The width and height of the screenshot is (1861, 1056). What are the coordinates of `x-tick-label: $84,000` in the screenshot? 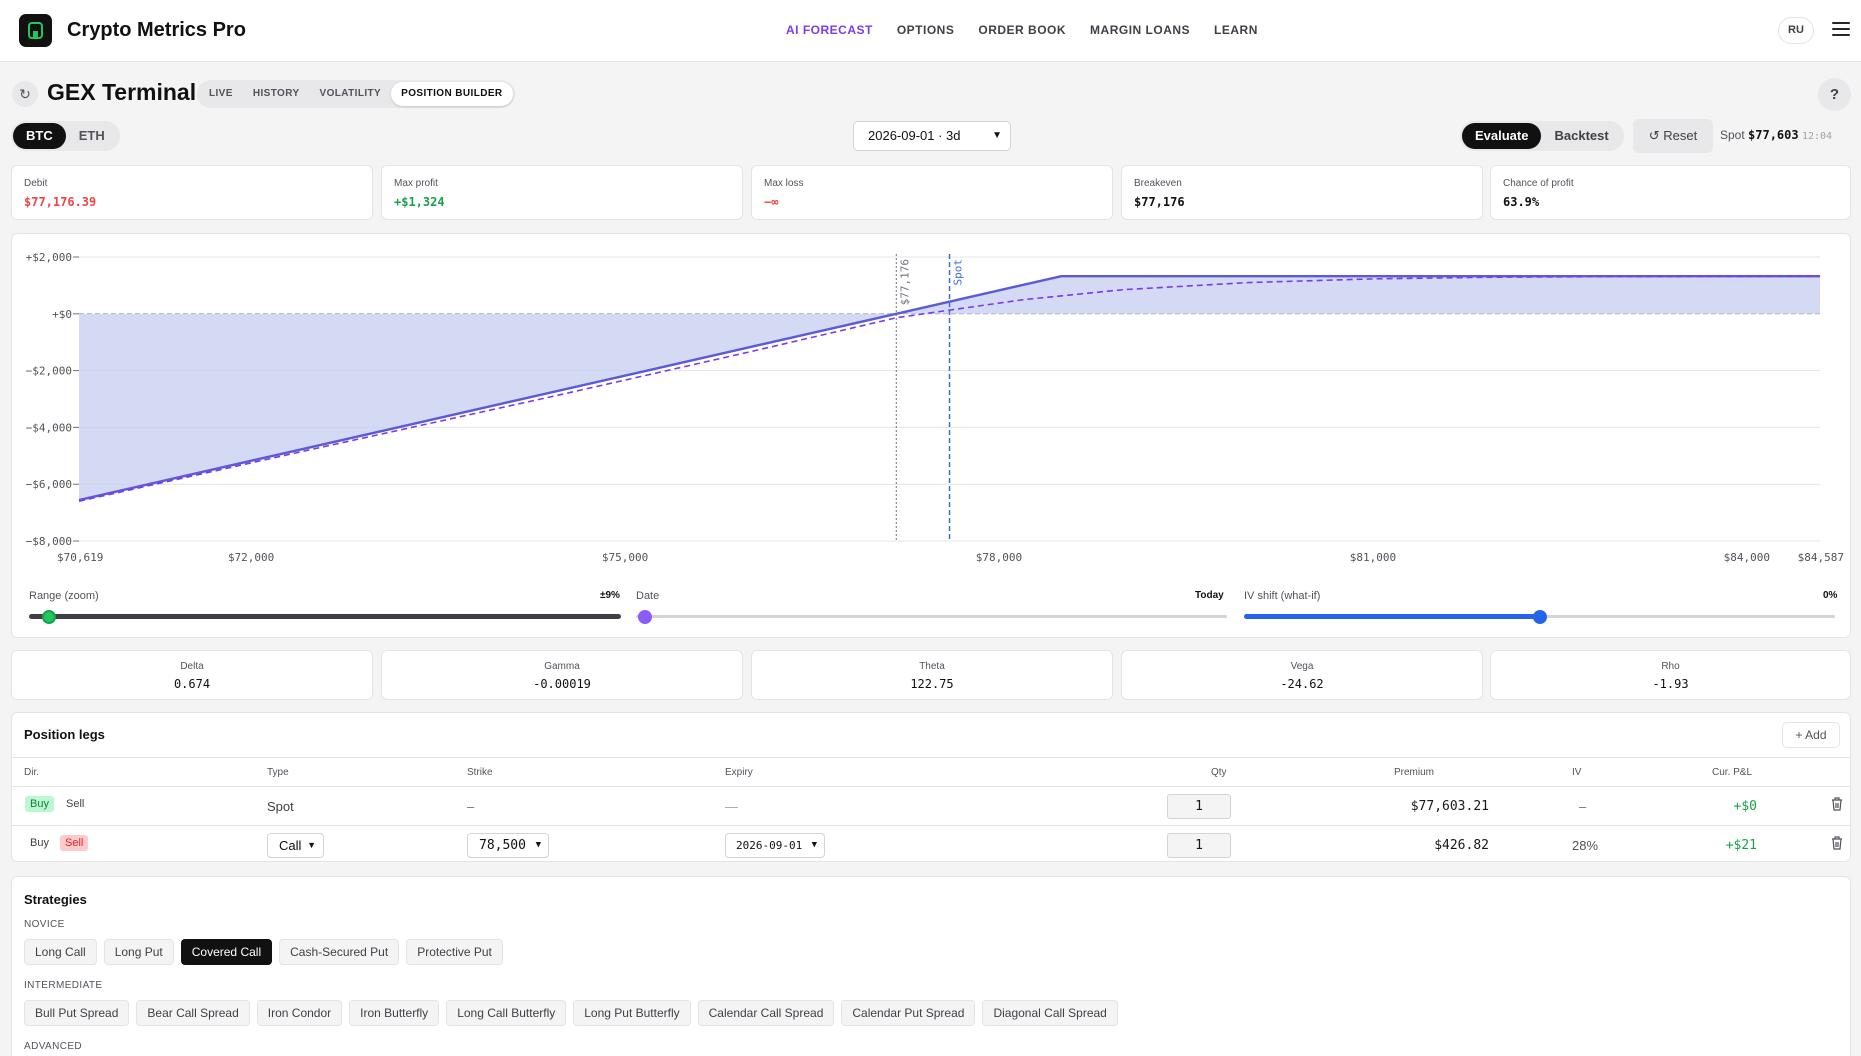 It's located at (1747, 557).